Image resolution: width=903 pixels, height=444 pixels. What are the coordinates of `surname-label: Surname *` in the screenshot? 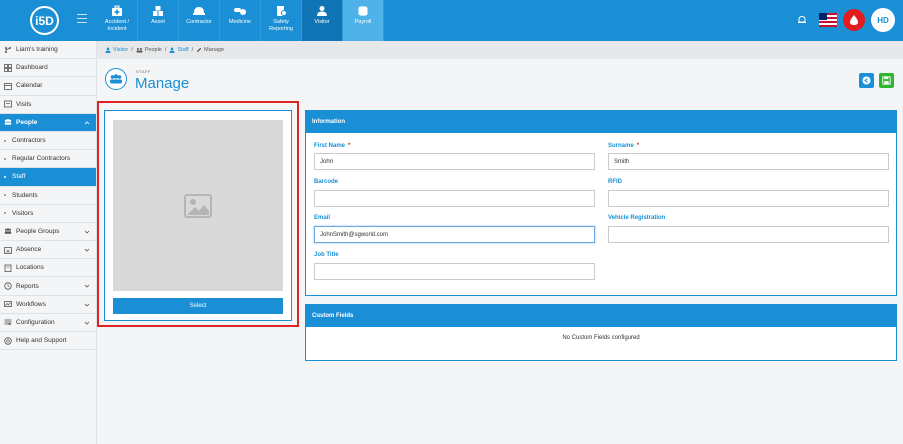 It's located at (623, 146).